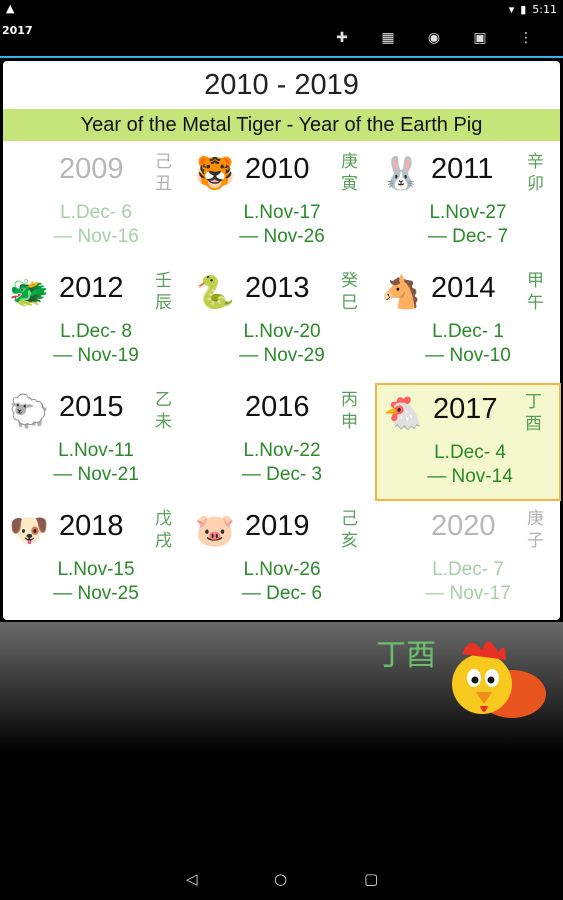  Describe the element at coordinates (463, 526) in the screenshot. I see `year-label: 2020` at that location.